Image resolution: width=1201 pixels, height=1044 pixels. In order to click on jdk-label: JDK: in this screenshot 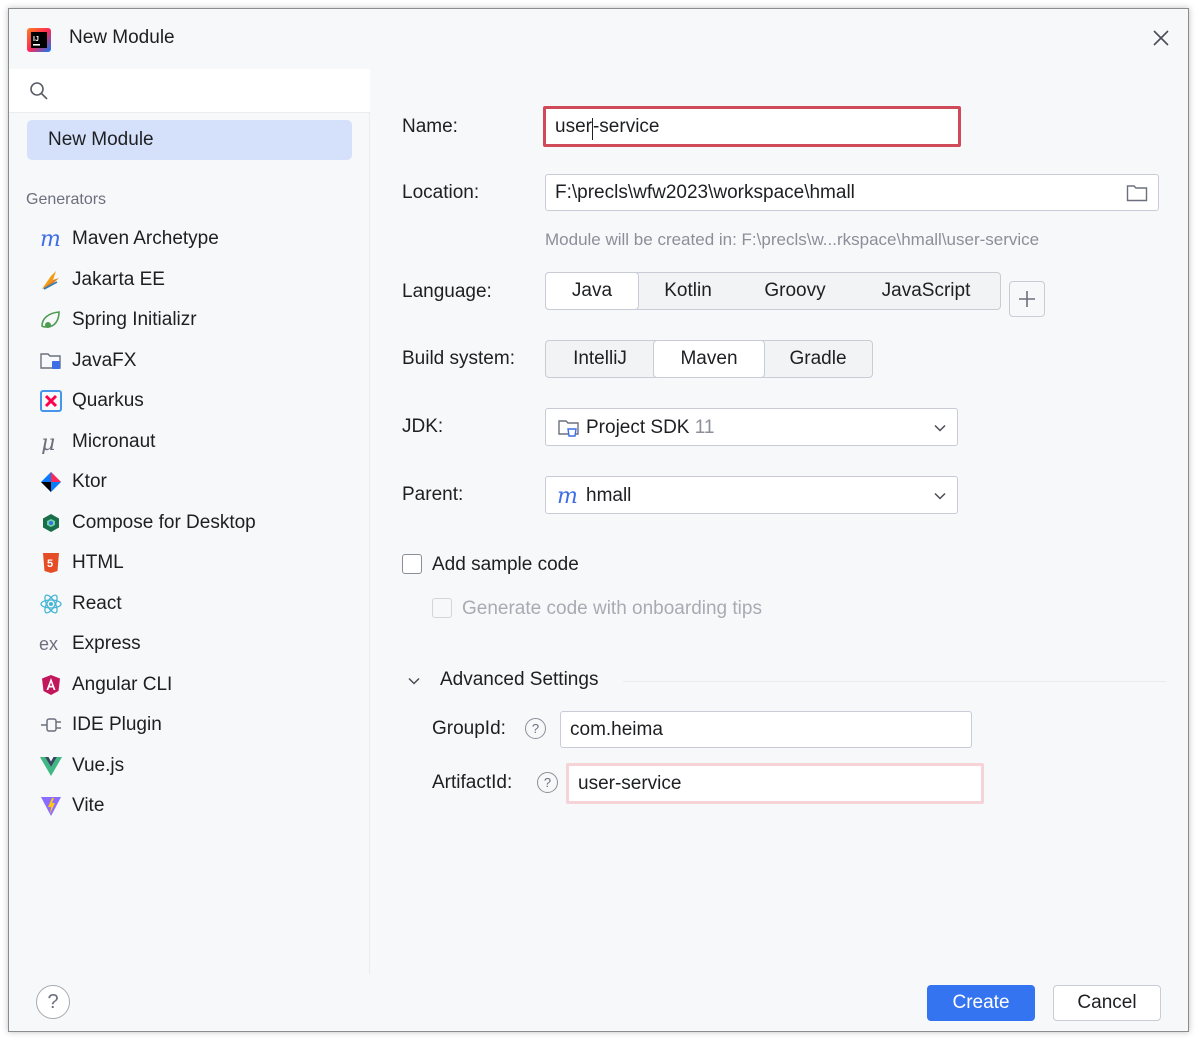, I will do `click(423, 426)`.